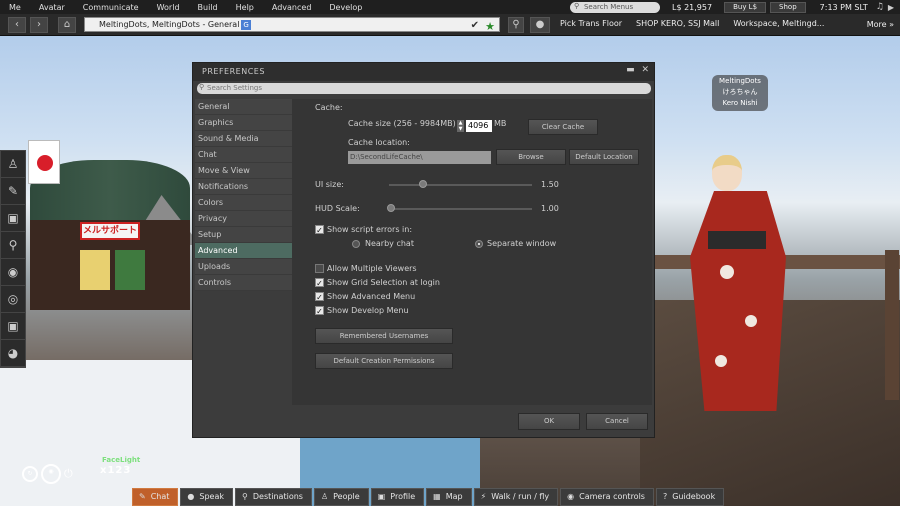  Describe the element at coordinates (876, 24) in the screenshot. I see `more-label: More` at that location.